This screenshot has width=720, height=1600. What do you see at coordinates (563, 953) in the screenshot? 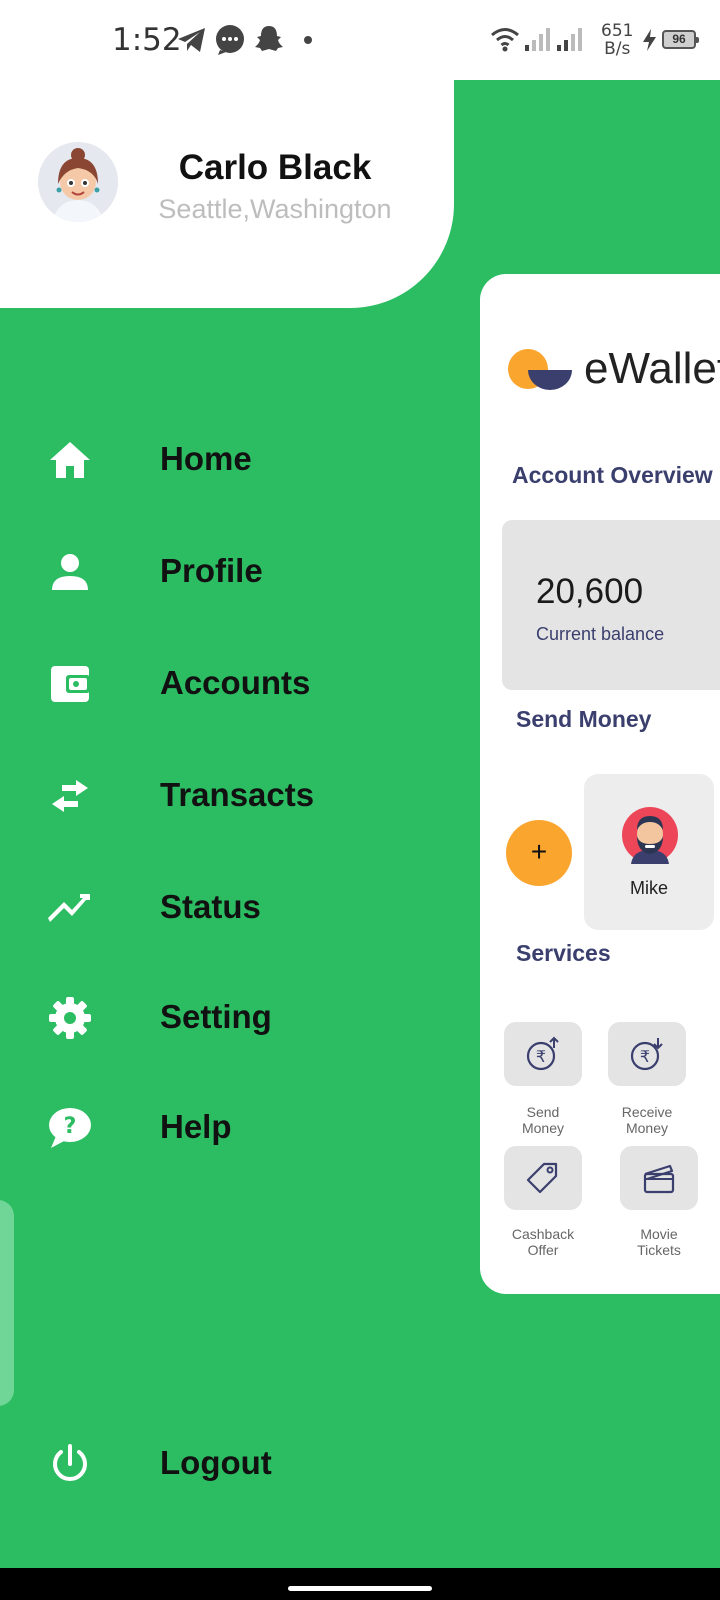
I see `services-title: Services` at bounding box center [563, 953].